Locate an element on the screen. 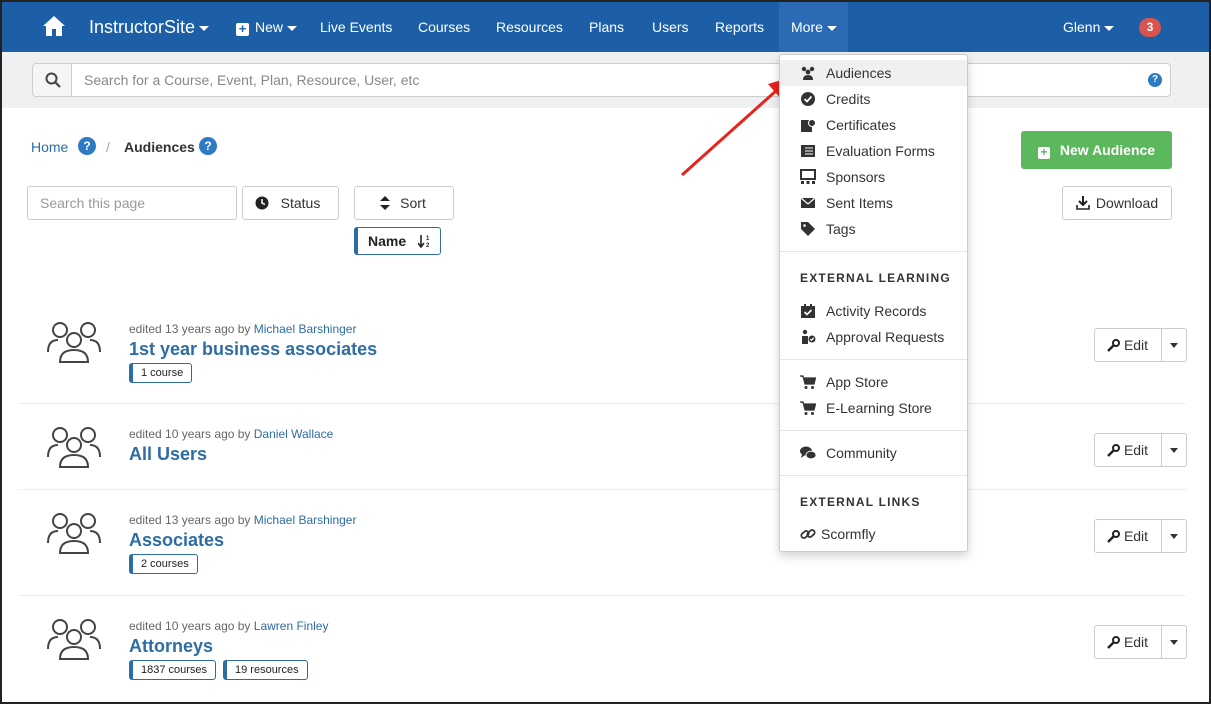  download-label: Download is located at coordinates (1127, 203).